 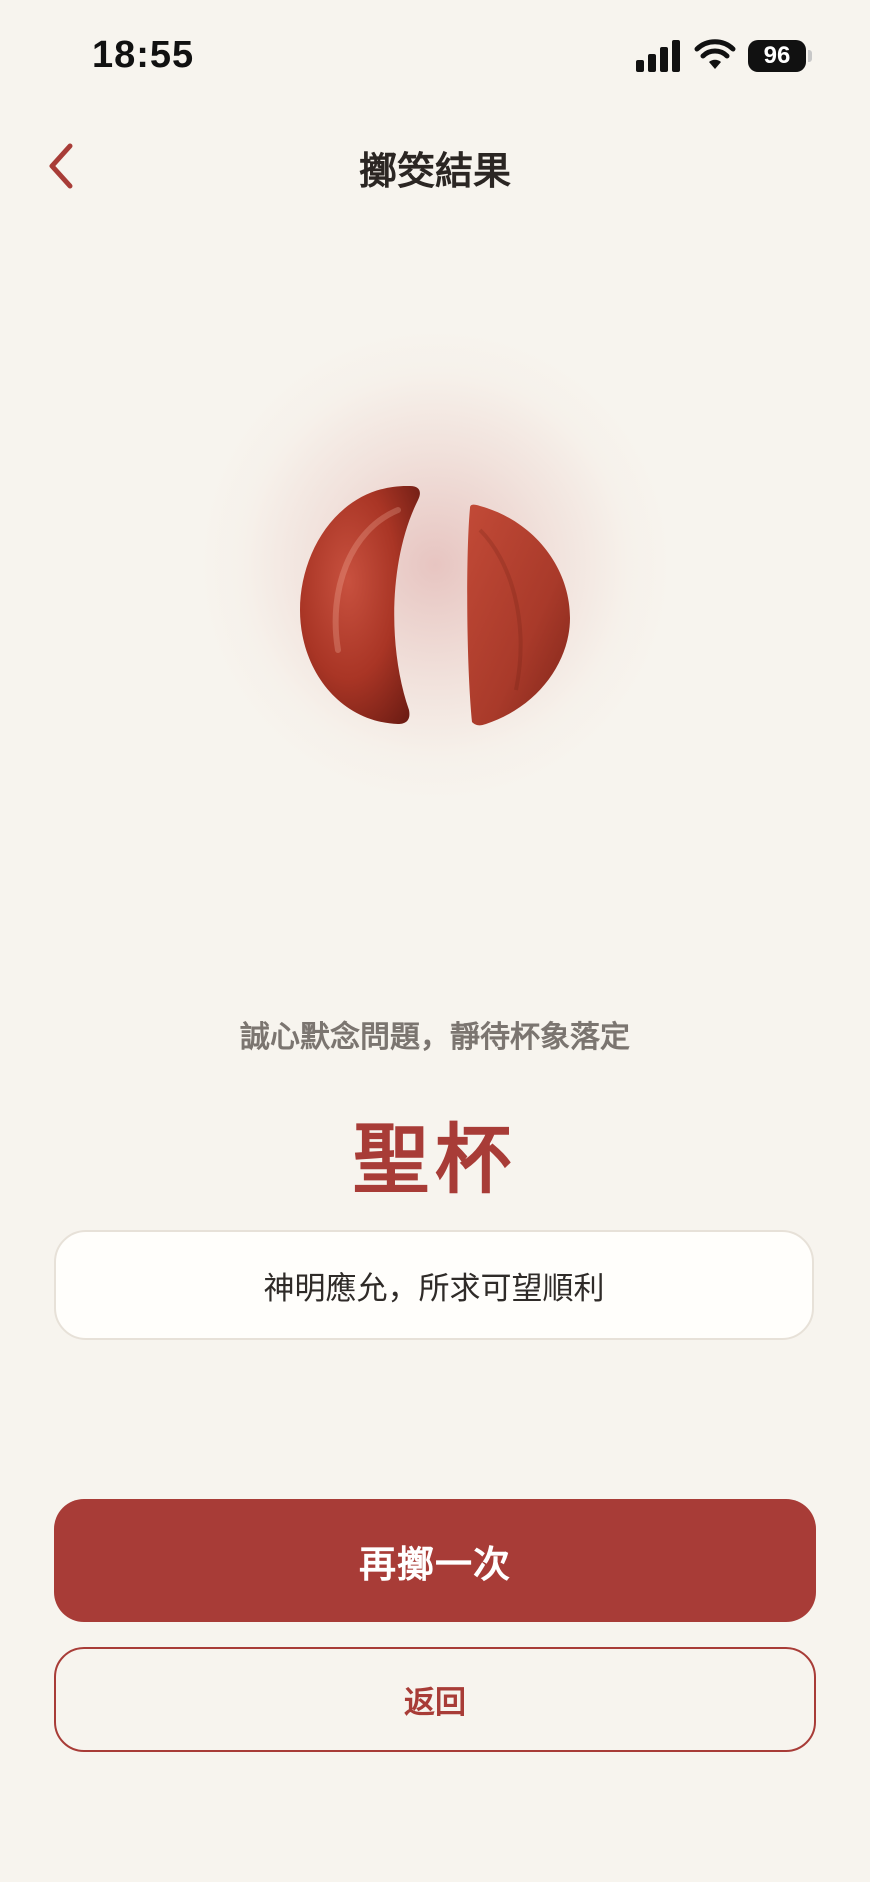 What do you see at coordinates (435, 1037) in the screenshot?
I see `prompt-text: 誠心默念問題，靜待杯象落定` at bounding box center [435, 1037].